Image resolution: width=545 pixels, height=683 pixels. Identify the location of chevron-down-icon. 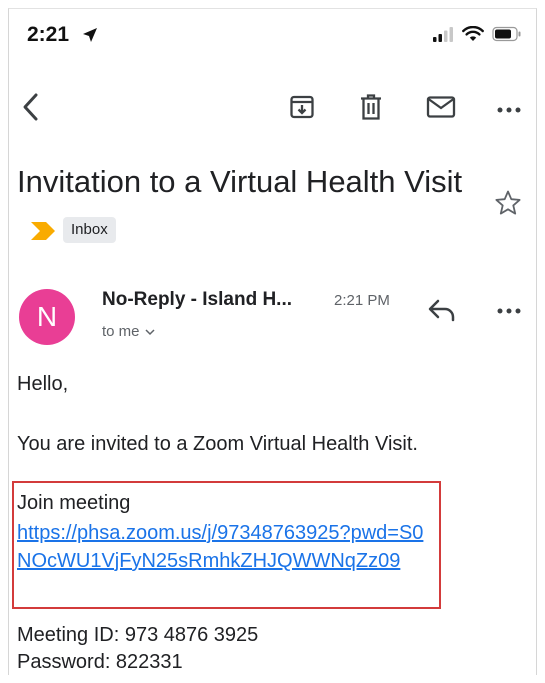
(150, 331).